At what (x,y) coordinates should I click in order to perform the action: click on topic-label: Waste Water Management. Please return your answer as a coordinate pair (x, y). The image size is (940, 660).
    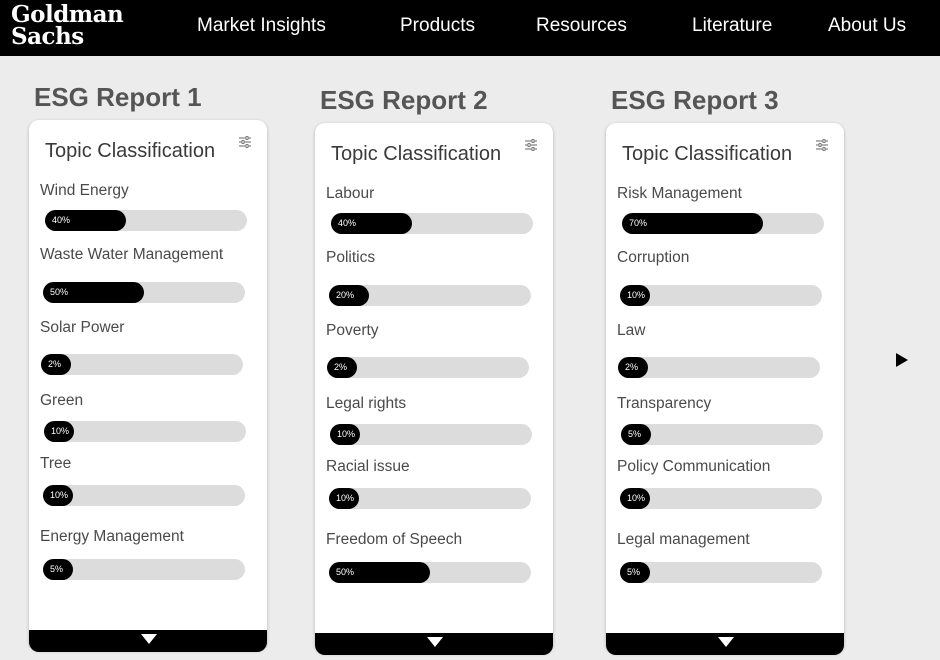
    Looking at the image, I should click on (132, 254).